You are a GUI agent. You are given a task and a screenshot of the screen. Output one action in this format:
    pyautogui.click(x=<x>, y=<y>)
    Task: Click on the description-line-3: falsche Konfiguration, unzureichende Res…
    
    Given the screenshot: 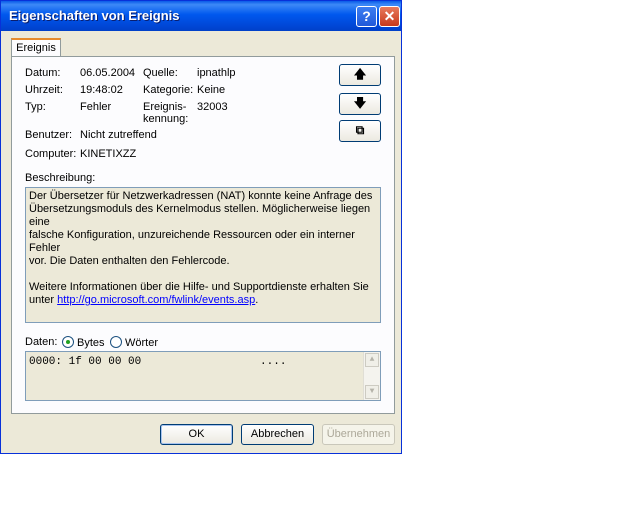 What is the action you would take?
    pyautogui.click(x=192, y=241)
    